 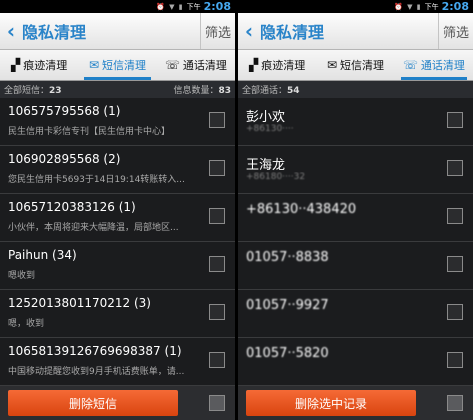 What do you see at coordinates (89, 132) in the screenshot?
I see `message-preview: 民生信用卡彩信专刊【民生信用卡中心】` at bounding box center [89, 132].